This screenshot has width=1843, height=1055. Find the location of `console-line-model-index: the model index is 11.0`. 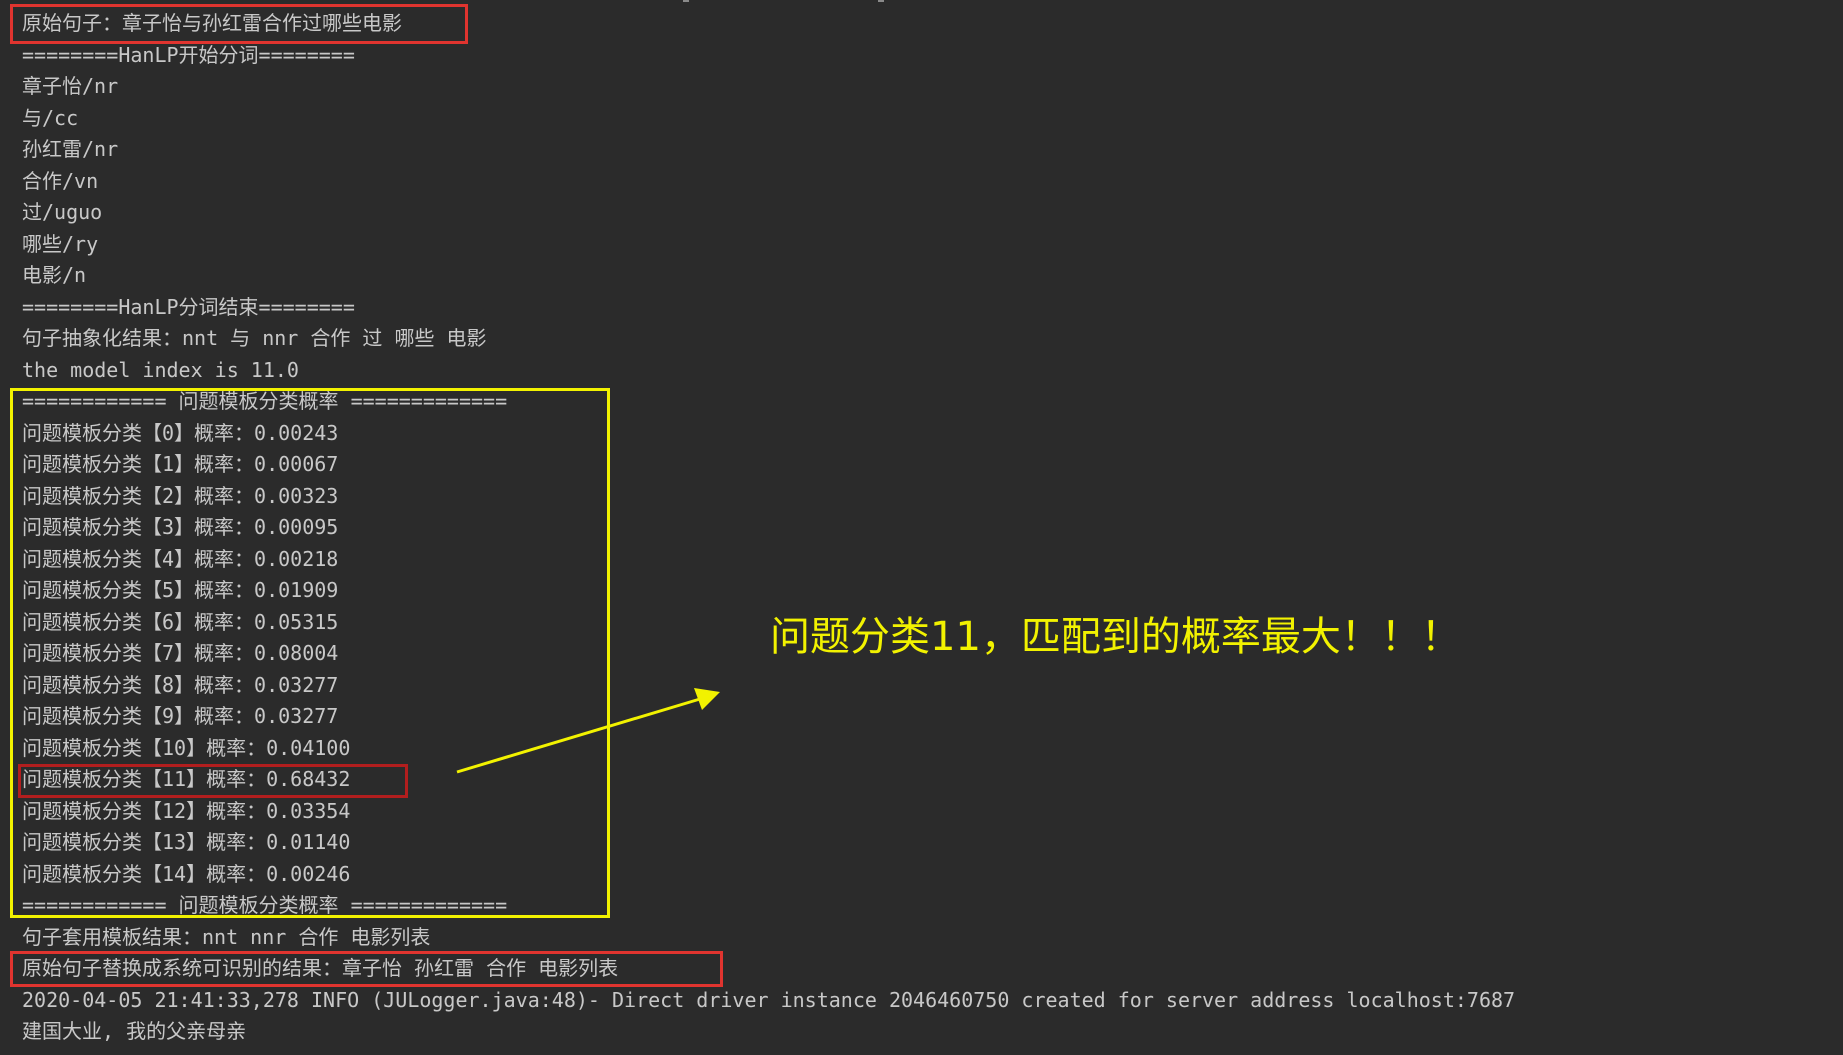

console-line-model-index: the model index is 11.0 is located at coordinates (160, 369).